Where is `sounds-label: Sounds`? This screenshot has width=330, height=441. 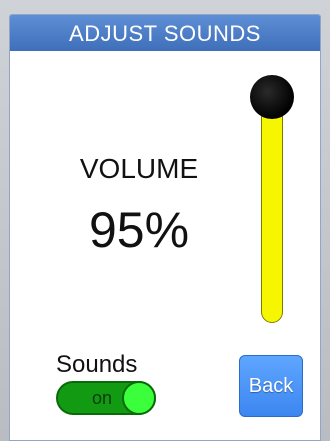
sounds-label: Sounds is located at coordinates (97, 364).